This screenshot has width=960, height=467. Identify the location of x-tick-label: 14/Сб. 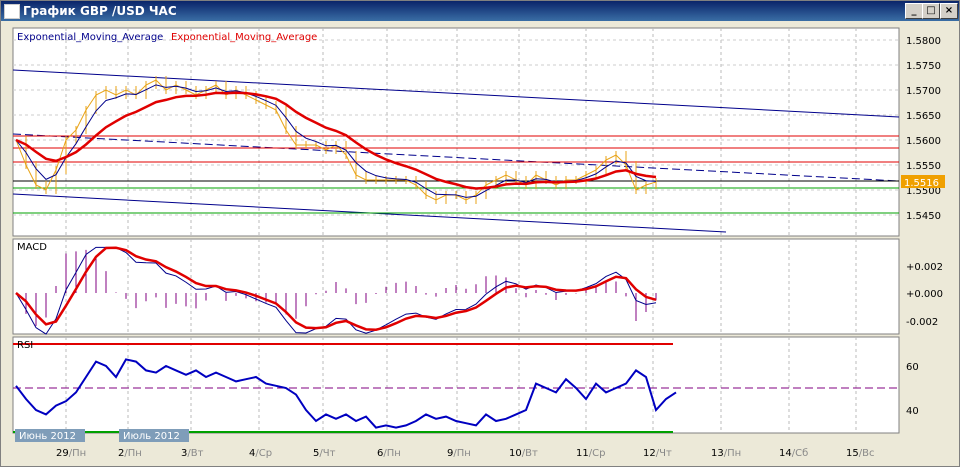
(793, 453).